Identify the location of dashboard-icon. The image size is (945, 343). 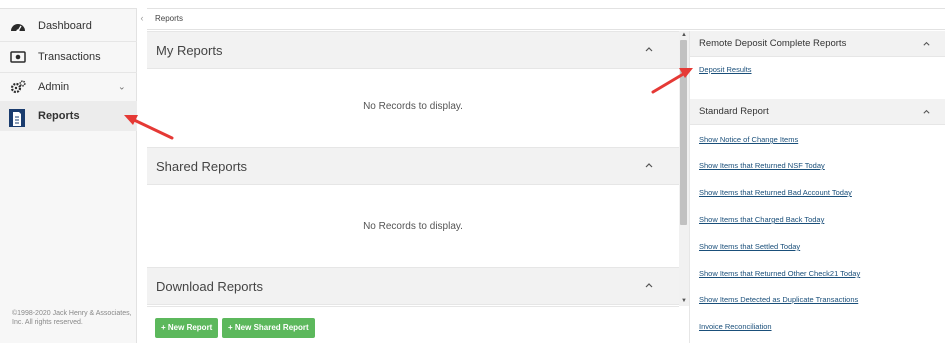
(18, 28).